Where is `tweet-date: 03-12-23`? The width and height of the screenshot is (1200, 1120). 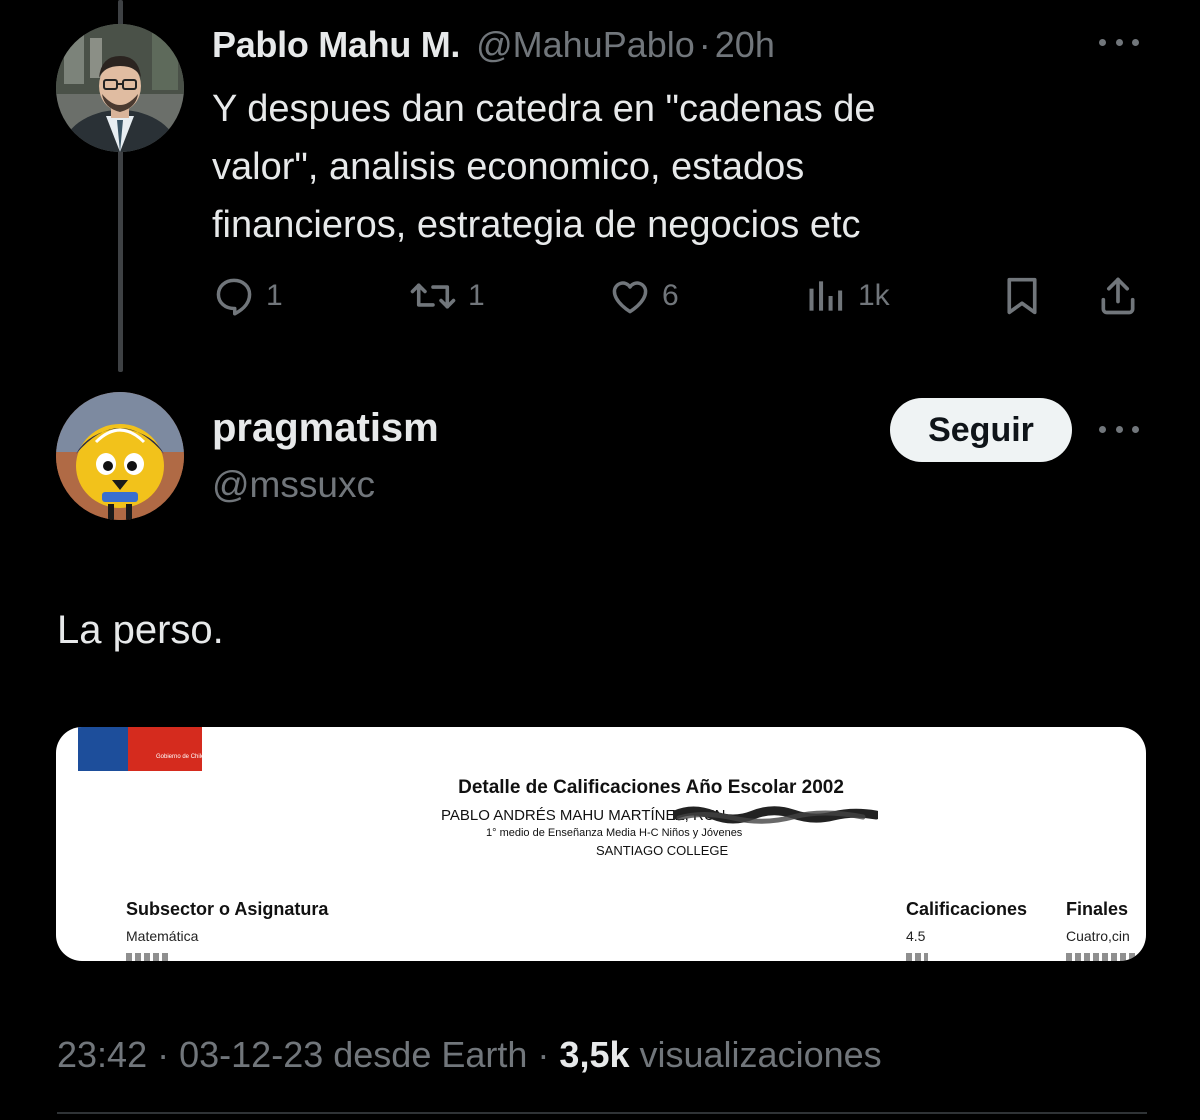
tweet-date: 03-12-23 is located at coordinates (251, 1054).